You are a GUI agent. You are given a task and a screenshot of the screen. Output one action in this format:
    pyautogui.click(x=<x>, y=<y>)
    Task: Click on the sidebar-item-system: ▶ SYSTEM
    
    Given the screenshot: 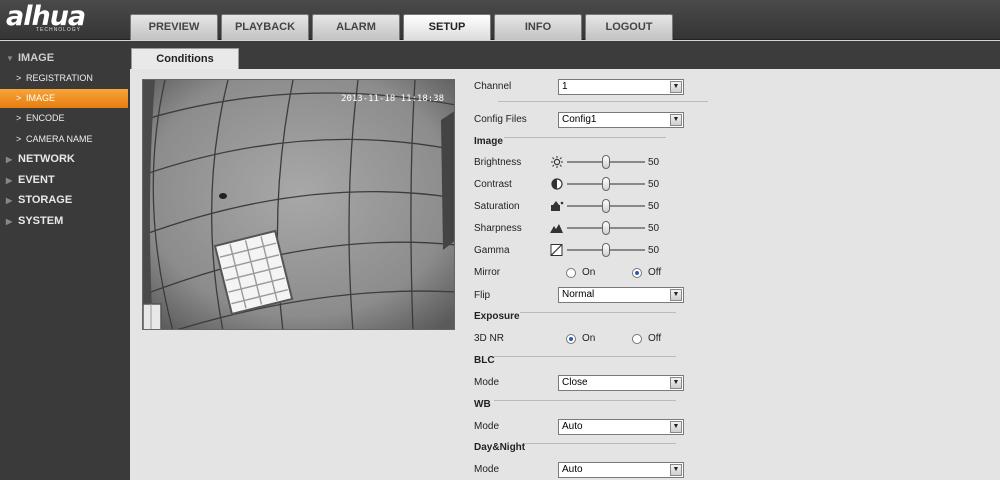 What is the action you would take?
    pyautogui.click(x=64, y=221)
    